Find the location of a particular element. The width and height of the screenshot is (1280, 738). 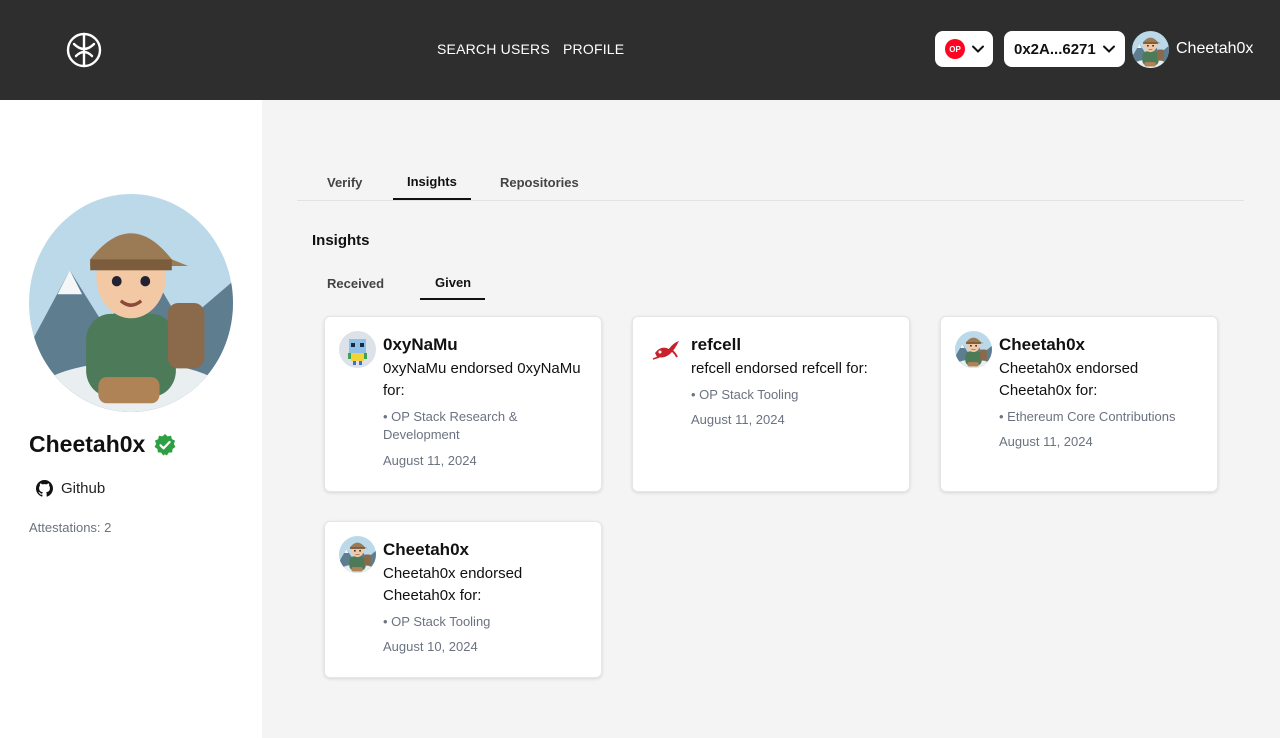

github-link: Github is located at coordinates (70, 488).